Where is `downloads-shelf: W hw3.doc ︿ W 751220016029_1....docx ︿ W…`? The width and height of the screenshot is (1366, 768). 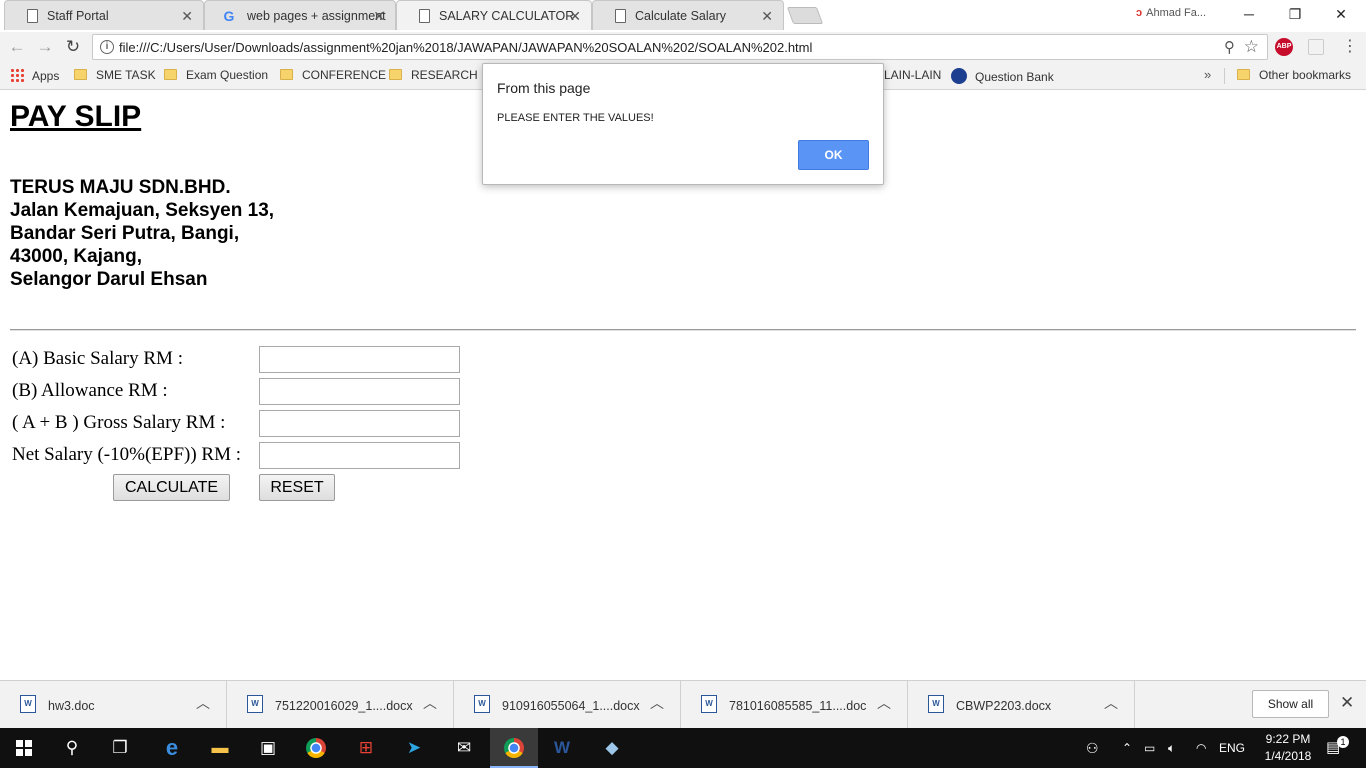
downloads-shelf: W hw3.doc ︿ W 751220016029_1....docx ︿ W… is located at coordinates (683, 704).